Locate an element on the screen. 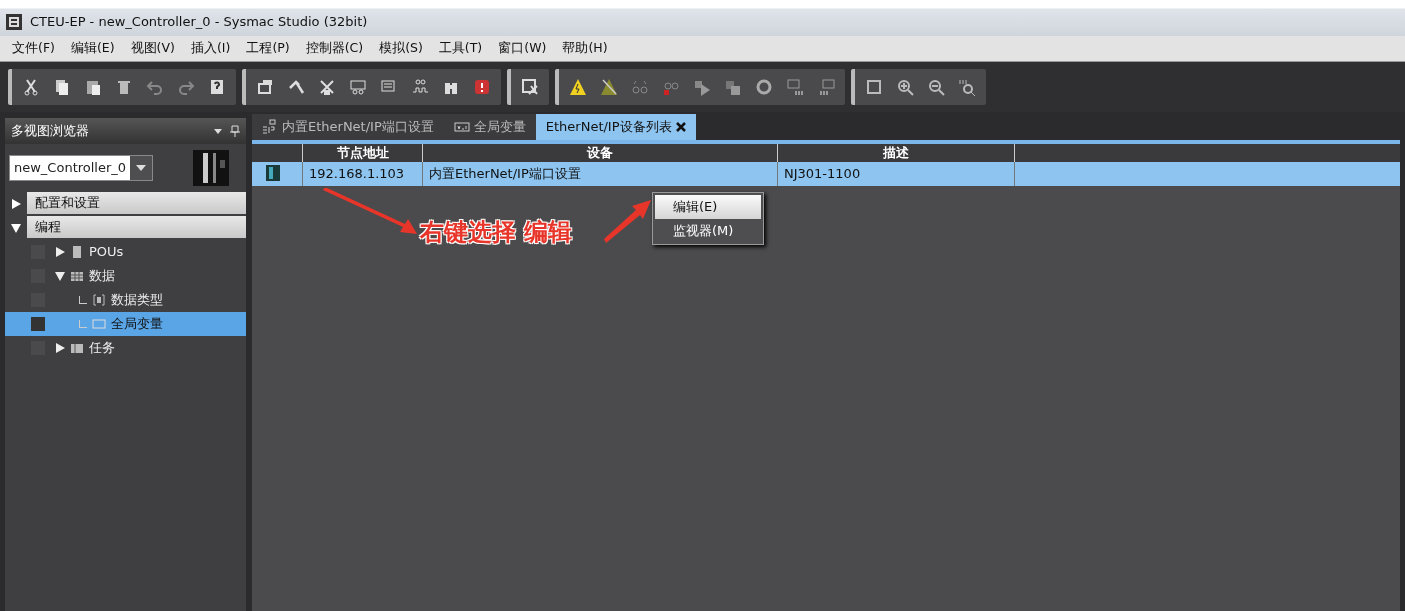 This screenshot has height=611, width=1405. menu-item: 工程(P) is located at coordinates (268, 48).